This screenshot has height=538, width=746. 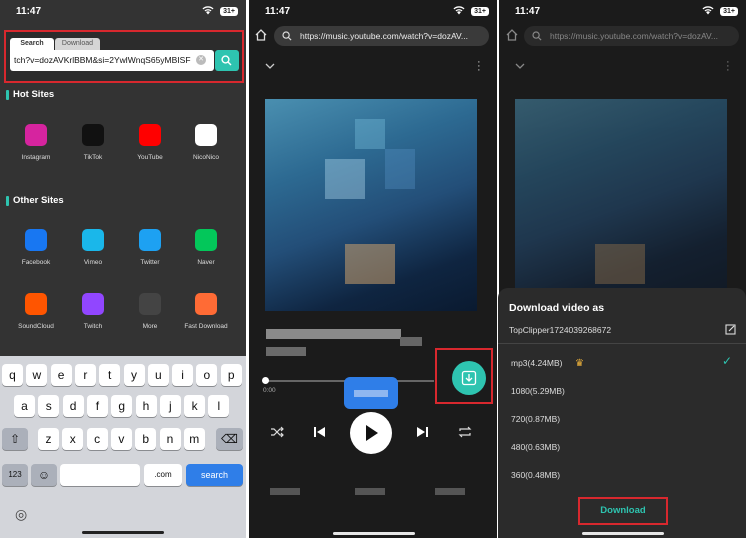 I want to click on tab-search: Search, so click(x=32, y=44).